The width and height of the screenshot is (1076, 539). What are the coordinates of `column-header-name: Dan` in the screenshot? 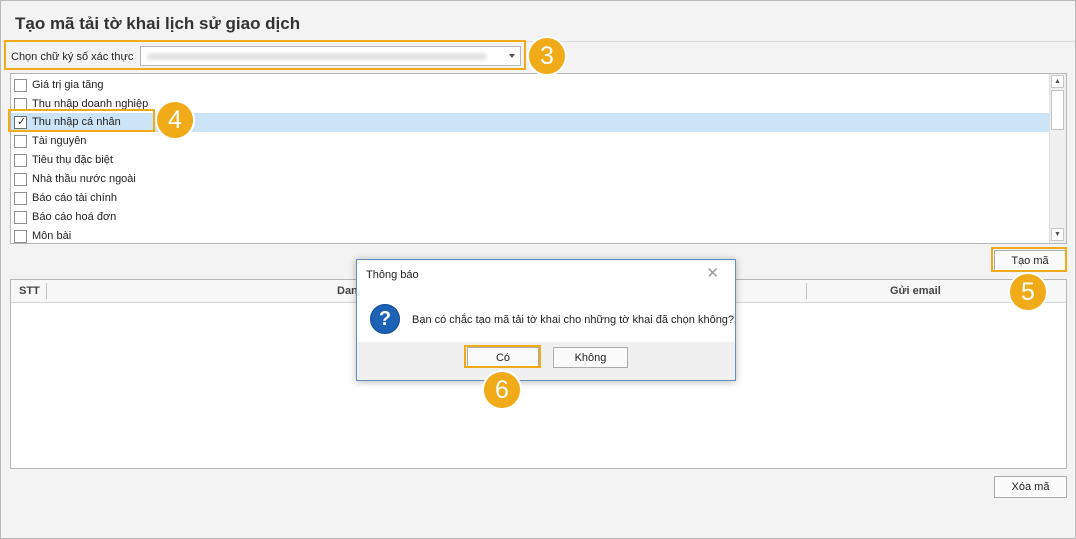 It's located at (347, 291).